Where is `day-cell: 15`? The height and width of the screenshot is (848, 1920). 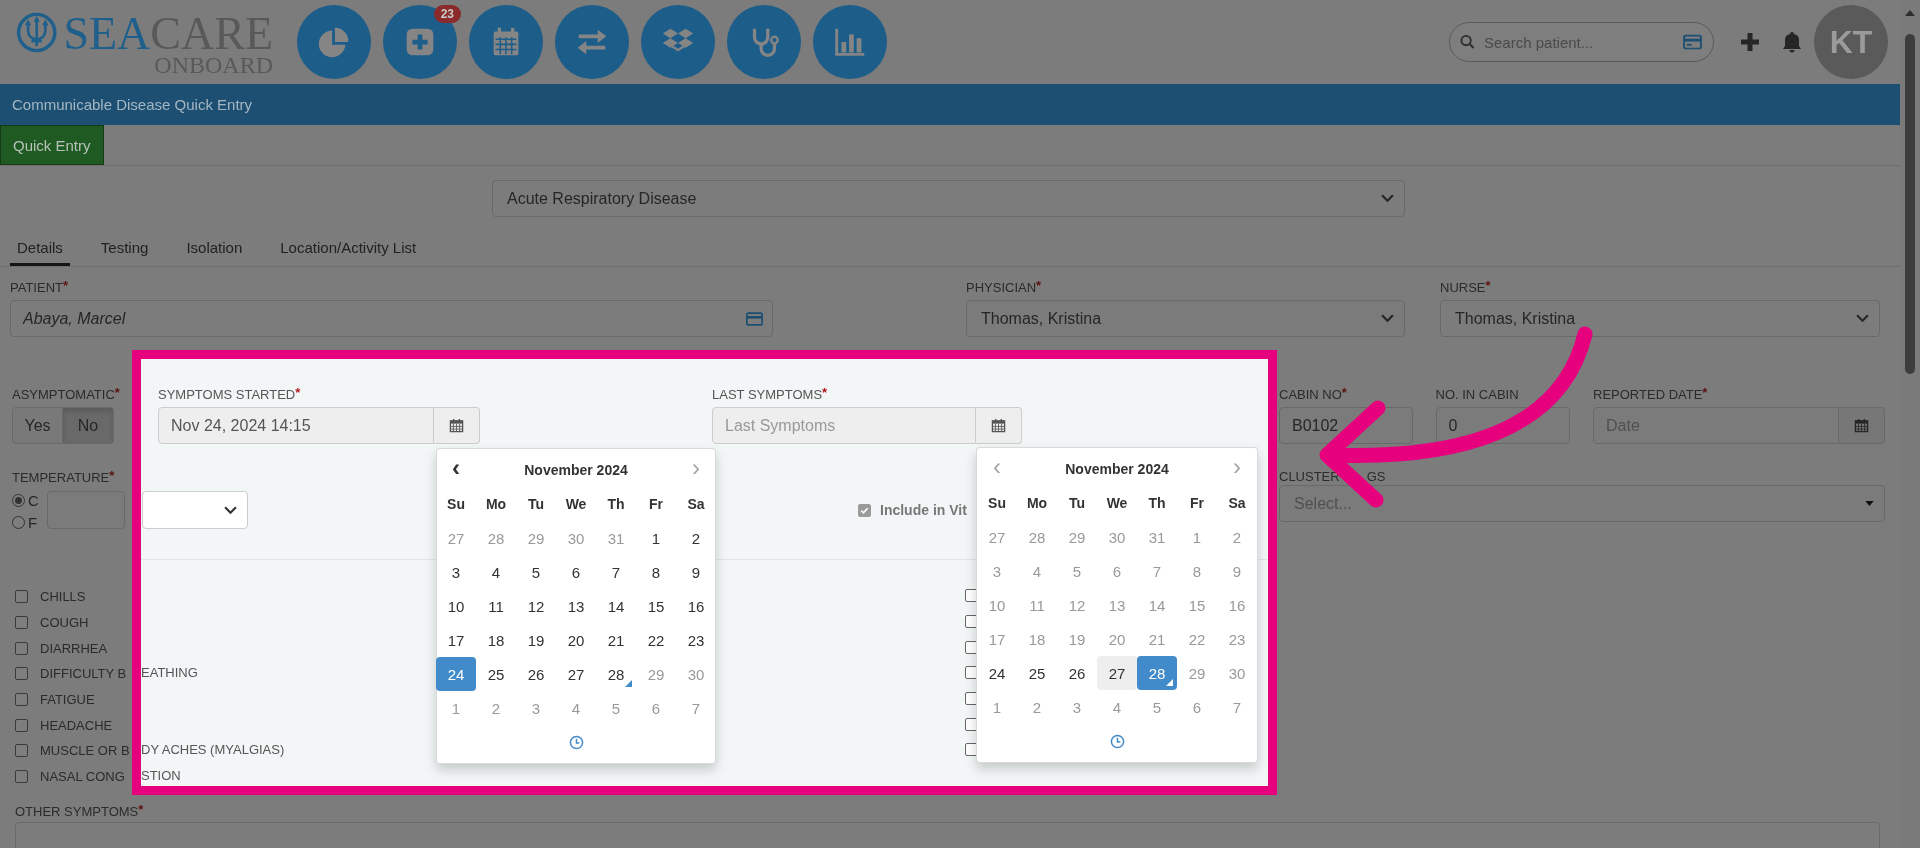 day-cell: 15 is located at coordinates (656, 606).